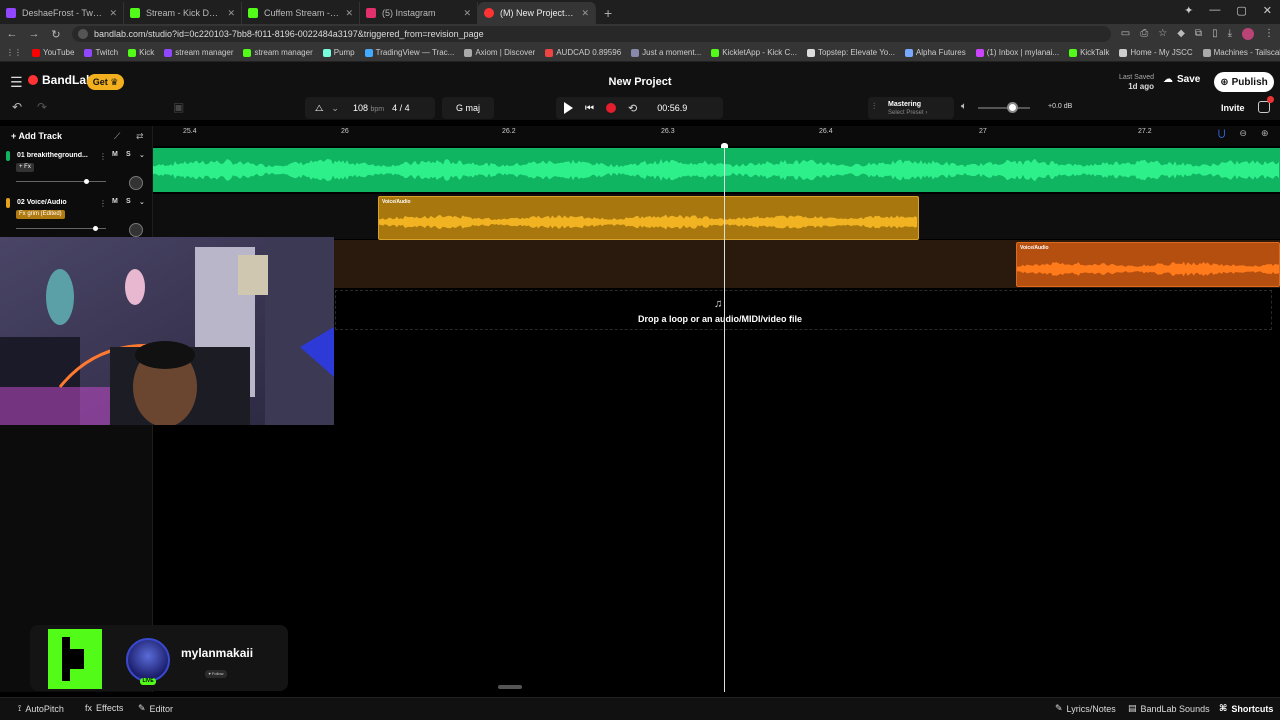 Image resolution: width=1280 pixels, height=720 pixels. I want to click on download-icon: ⤓, so click(1230, 34).